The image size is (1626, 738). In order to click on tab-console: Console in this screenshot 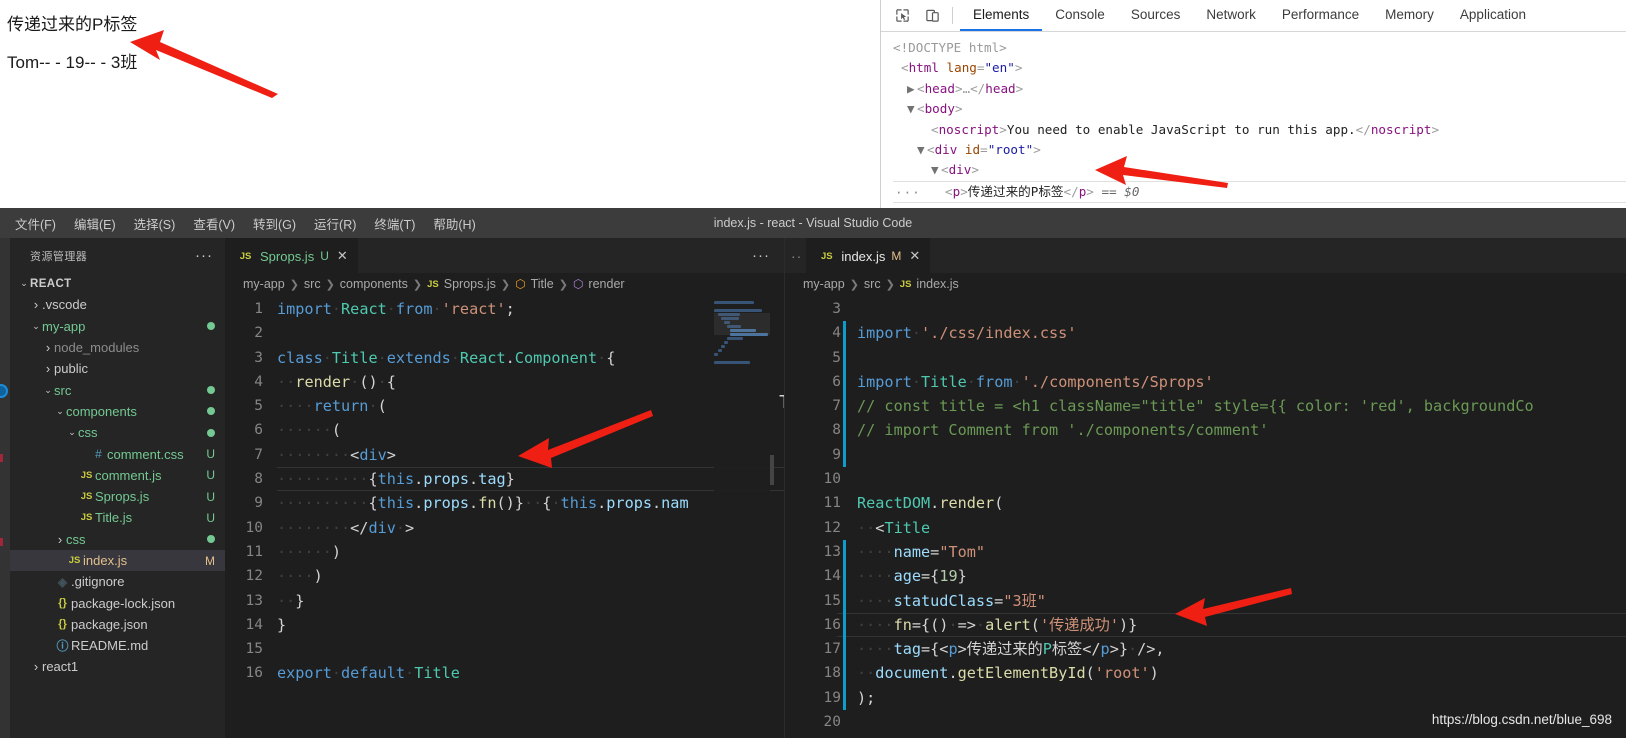, I will do `click(1080, 15)`.